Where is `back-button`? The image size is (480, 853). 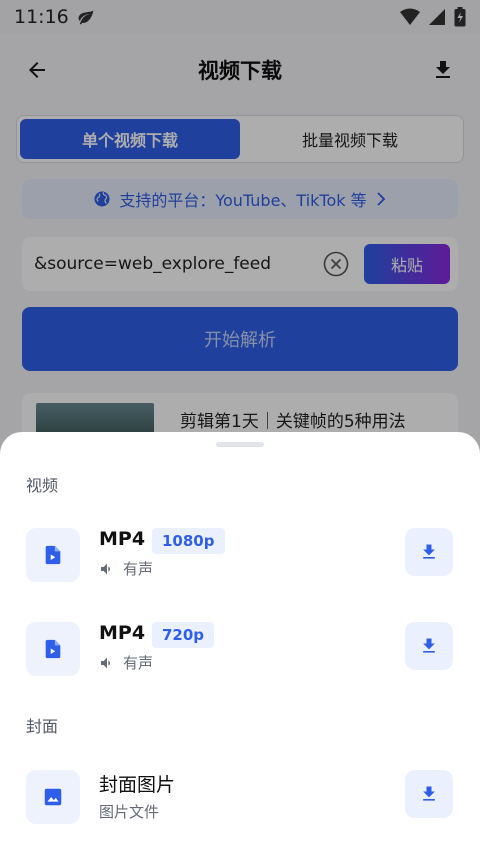 back-button is located at coordinates (37, 70).